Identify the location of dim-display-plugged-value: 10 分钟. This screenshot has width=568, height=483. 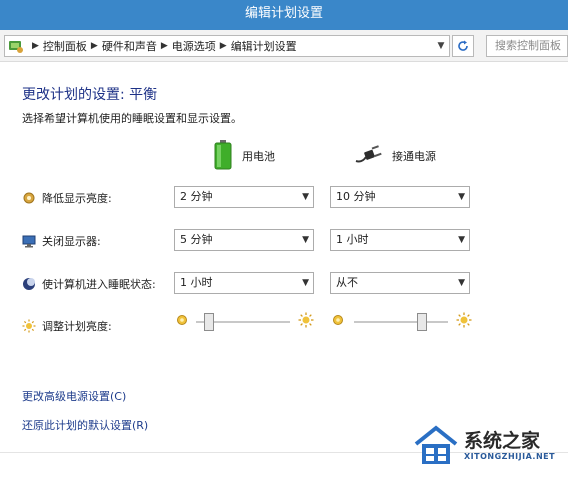
(356, 196).